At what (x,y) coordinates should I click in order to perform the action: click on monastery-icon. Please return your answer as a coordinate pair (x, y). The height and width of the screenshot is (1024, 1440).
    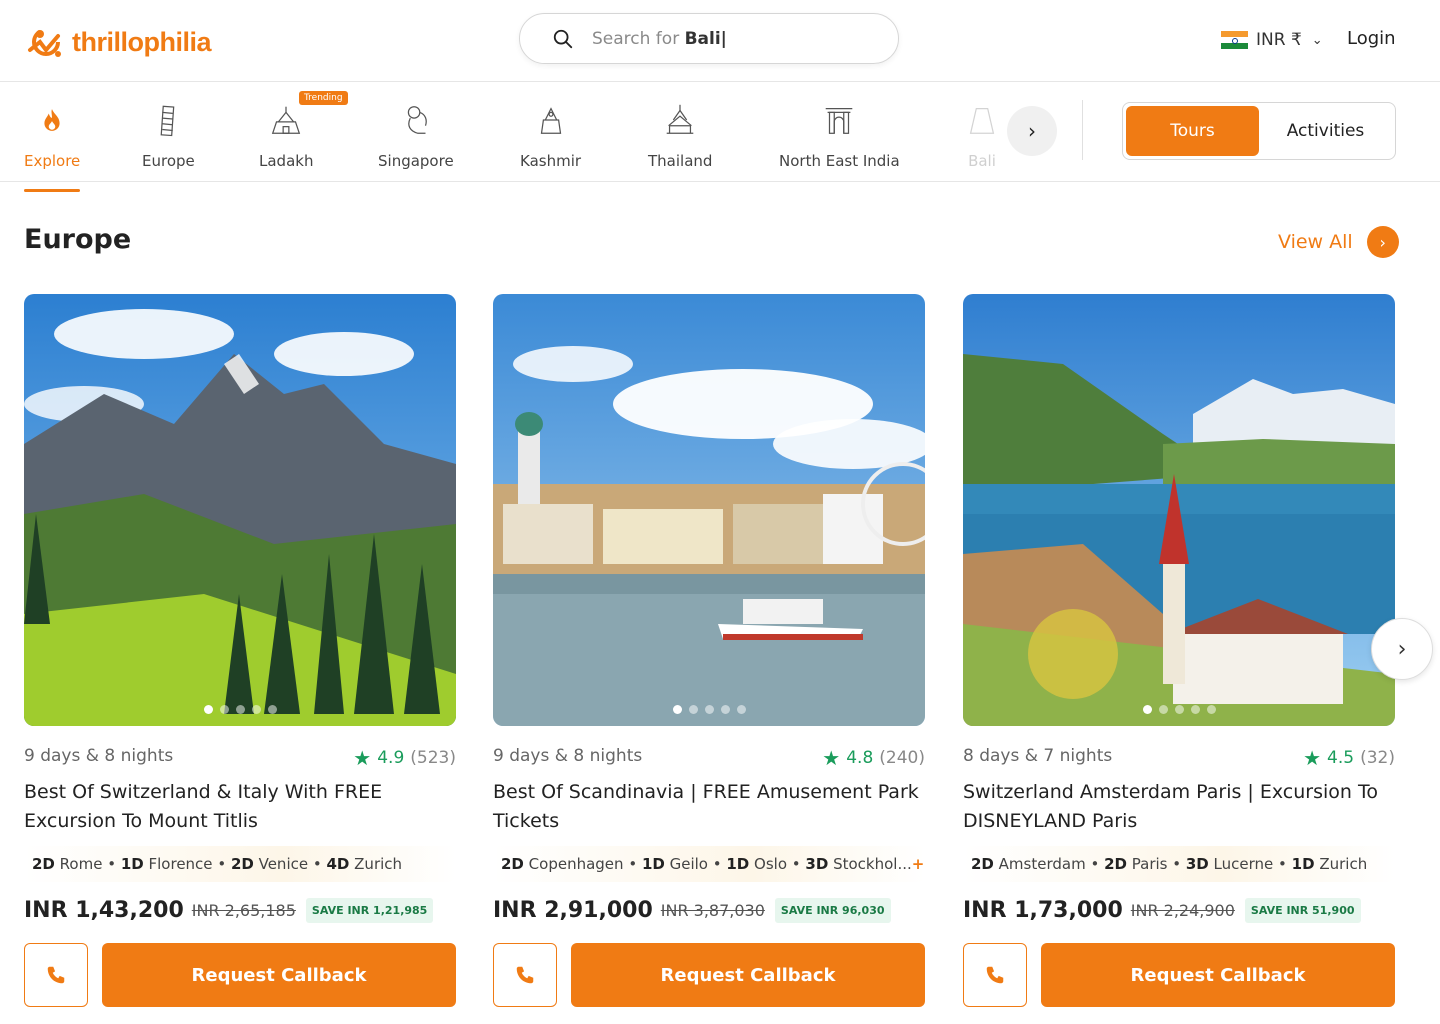
    Looking at the image, I should click on (286, 120).